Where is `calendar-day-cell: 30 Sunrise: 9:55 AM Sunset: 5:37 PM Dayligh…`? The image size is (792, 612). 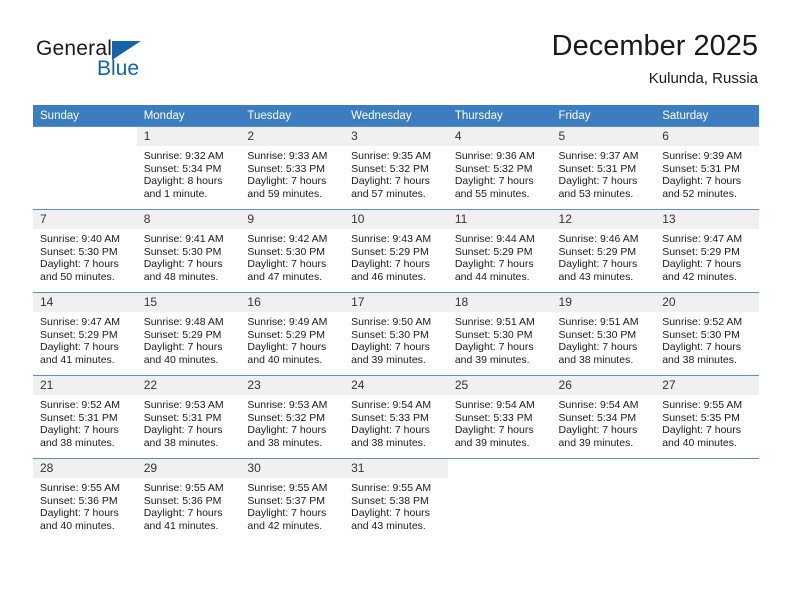
calendar-day-cell: 30 Sunrise: 9:55 AM Sunset: 5:37 PM Dayligh… is located at coordinates (292, 499).